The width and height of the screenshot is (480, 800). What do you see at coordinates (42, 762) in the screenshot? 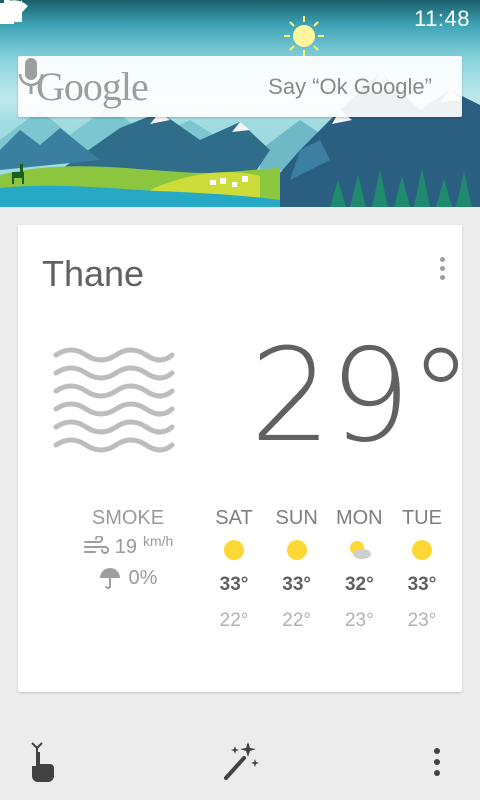
I see `reminder-icon` at bounding box center [42, 762].